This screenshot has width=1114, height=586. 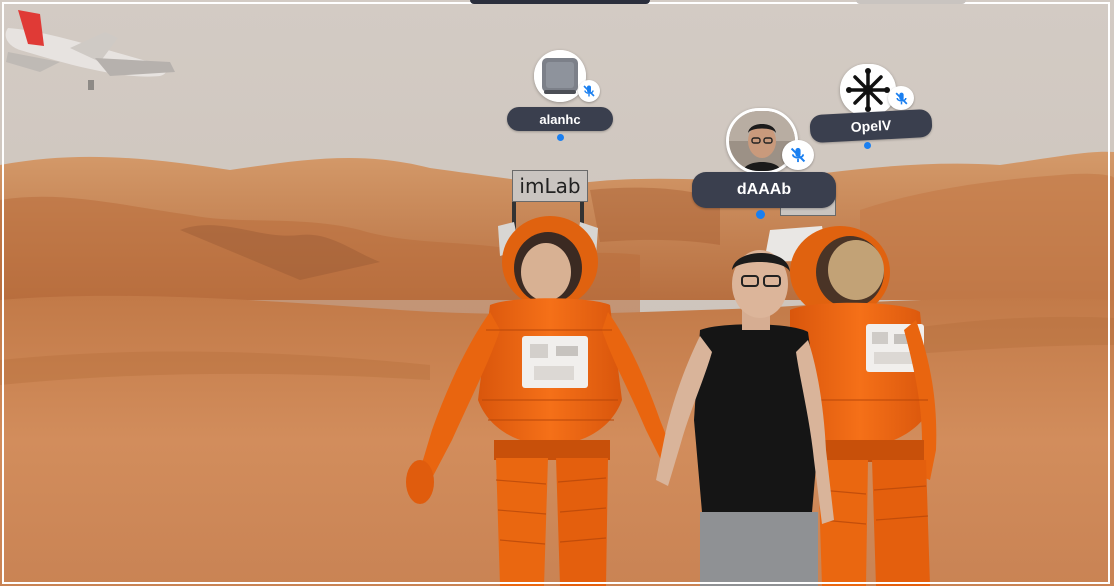 I want to click on user-avatar-opelv, so click(x=868, y=90).